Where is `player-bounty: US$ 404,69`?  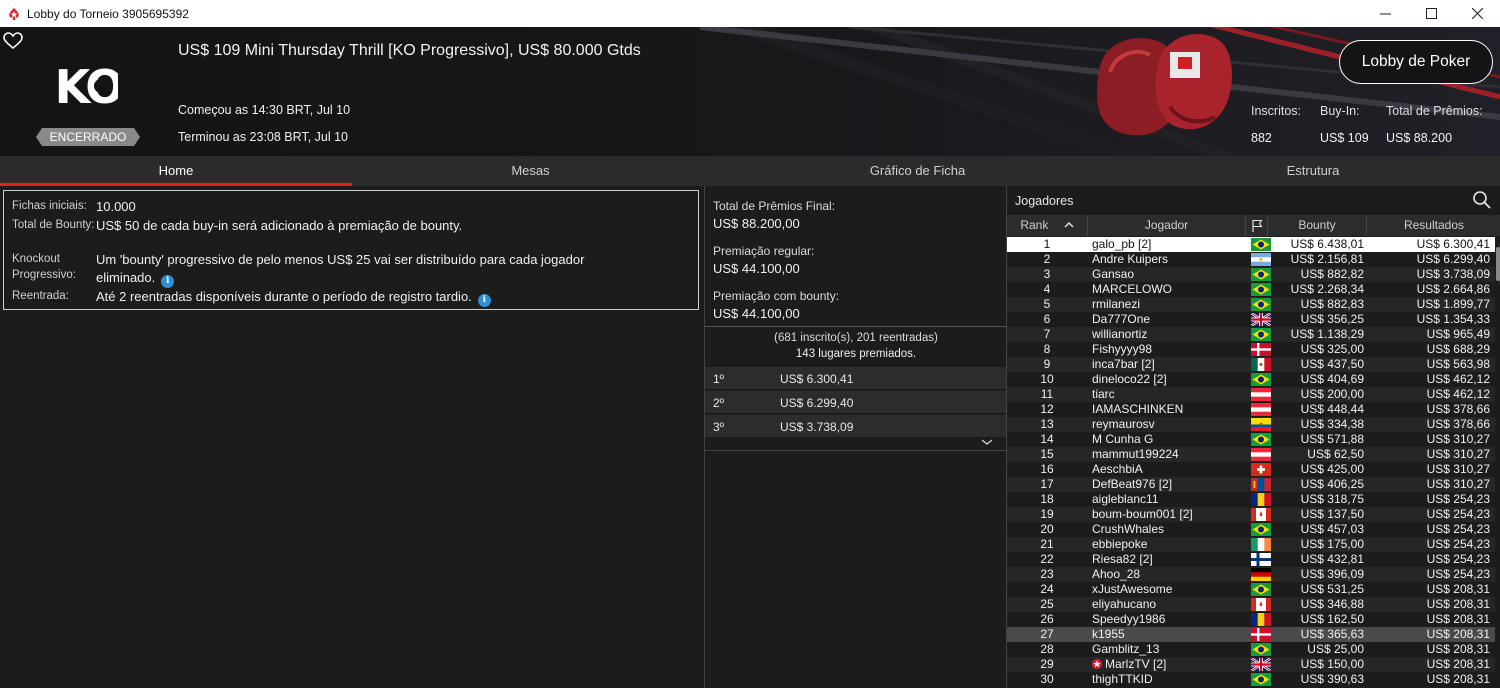 player-bounty: US$ 404,69 is located at coordinates (1332, 379).